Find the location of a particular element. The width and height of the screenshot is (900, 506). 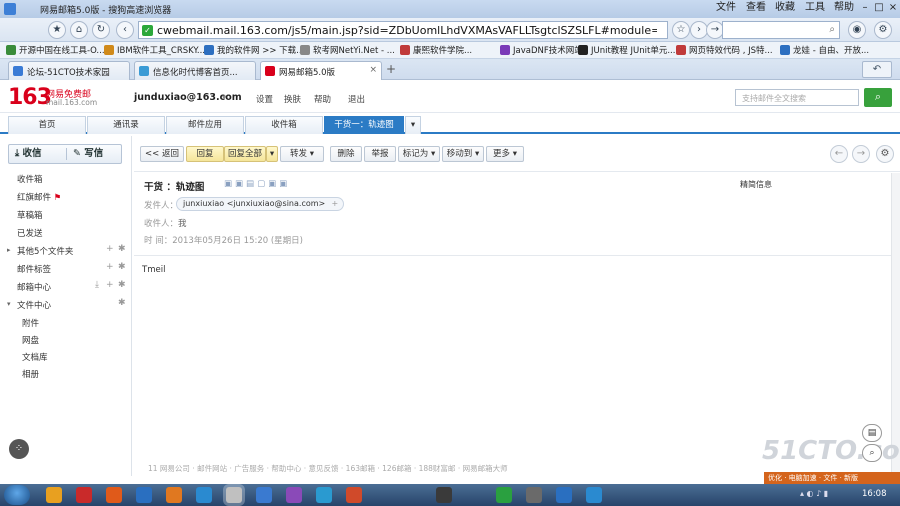

menu-file: 文件 is located at coordinates (726, 8).